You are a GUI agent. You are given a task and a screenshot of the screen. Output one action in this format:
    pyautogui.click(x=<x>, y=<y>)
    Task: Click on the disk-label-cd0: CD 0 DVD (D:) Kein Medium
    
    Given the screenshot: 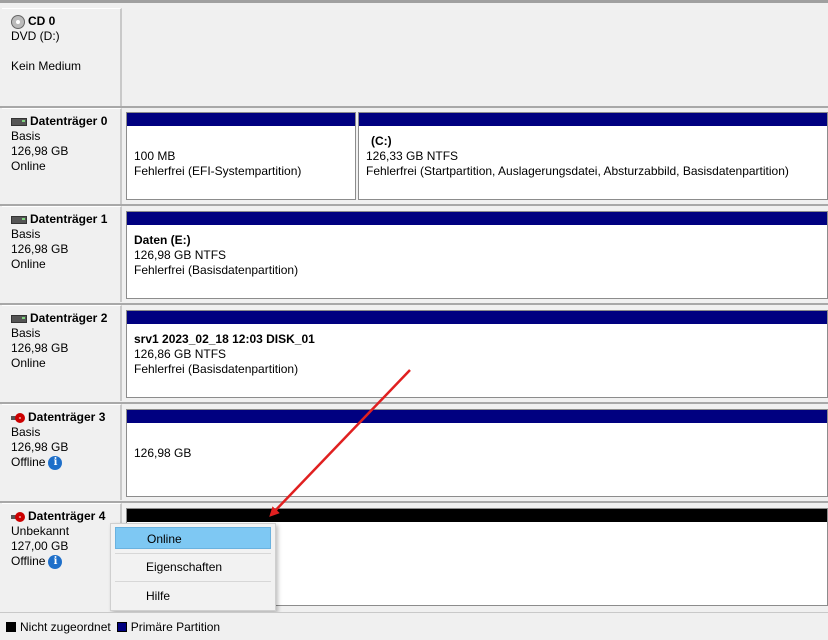 What is the action you would take?
    pyautogui.click(x=62, y=57)
    